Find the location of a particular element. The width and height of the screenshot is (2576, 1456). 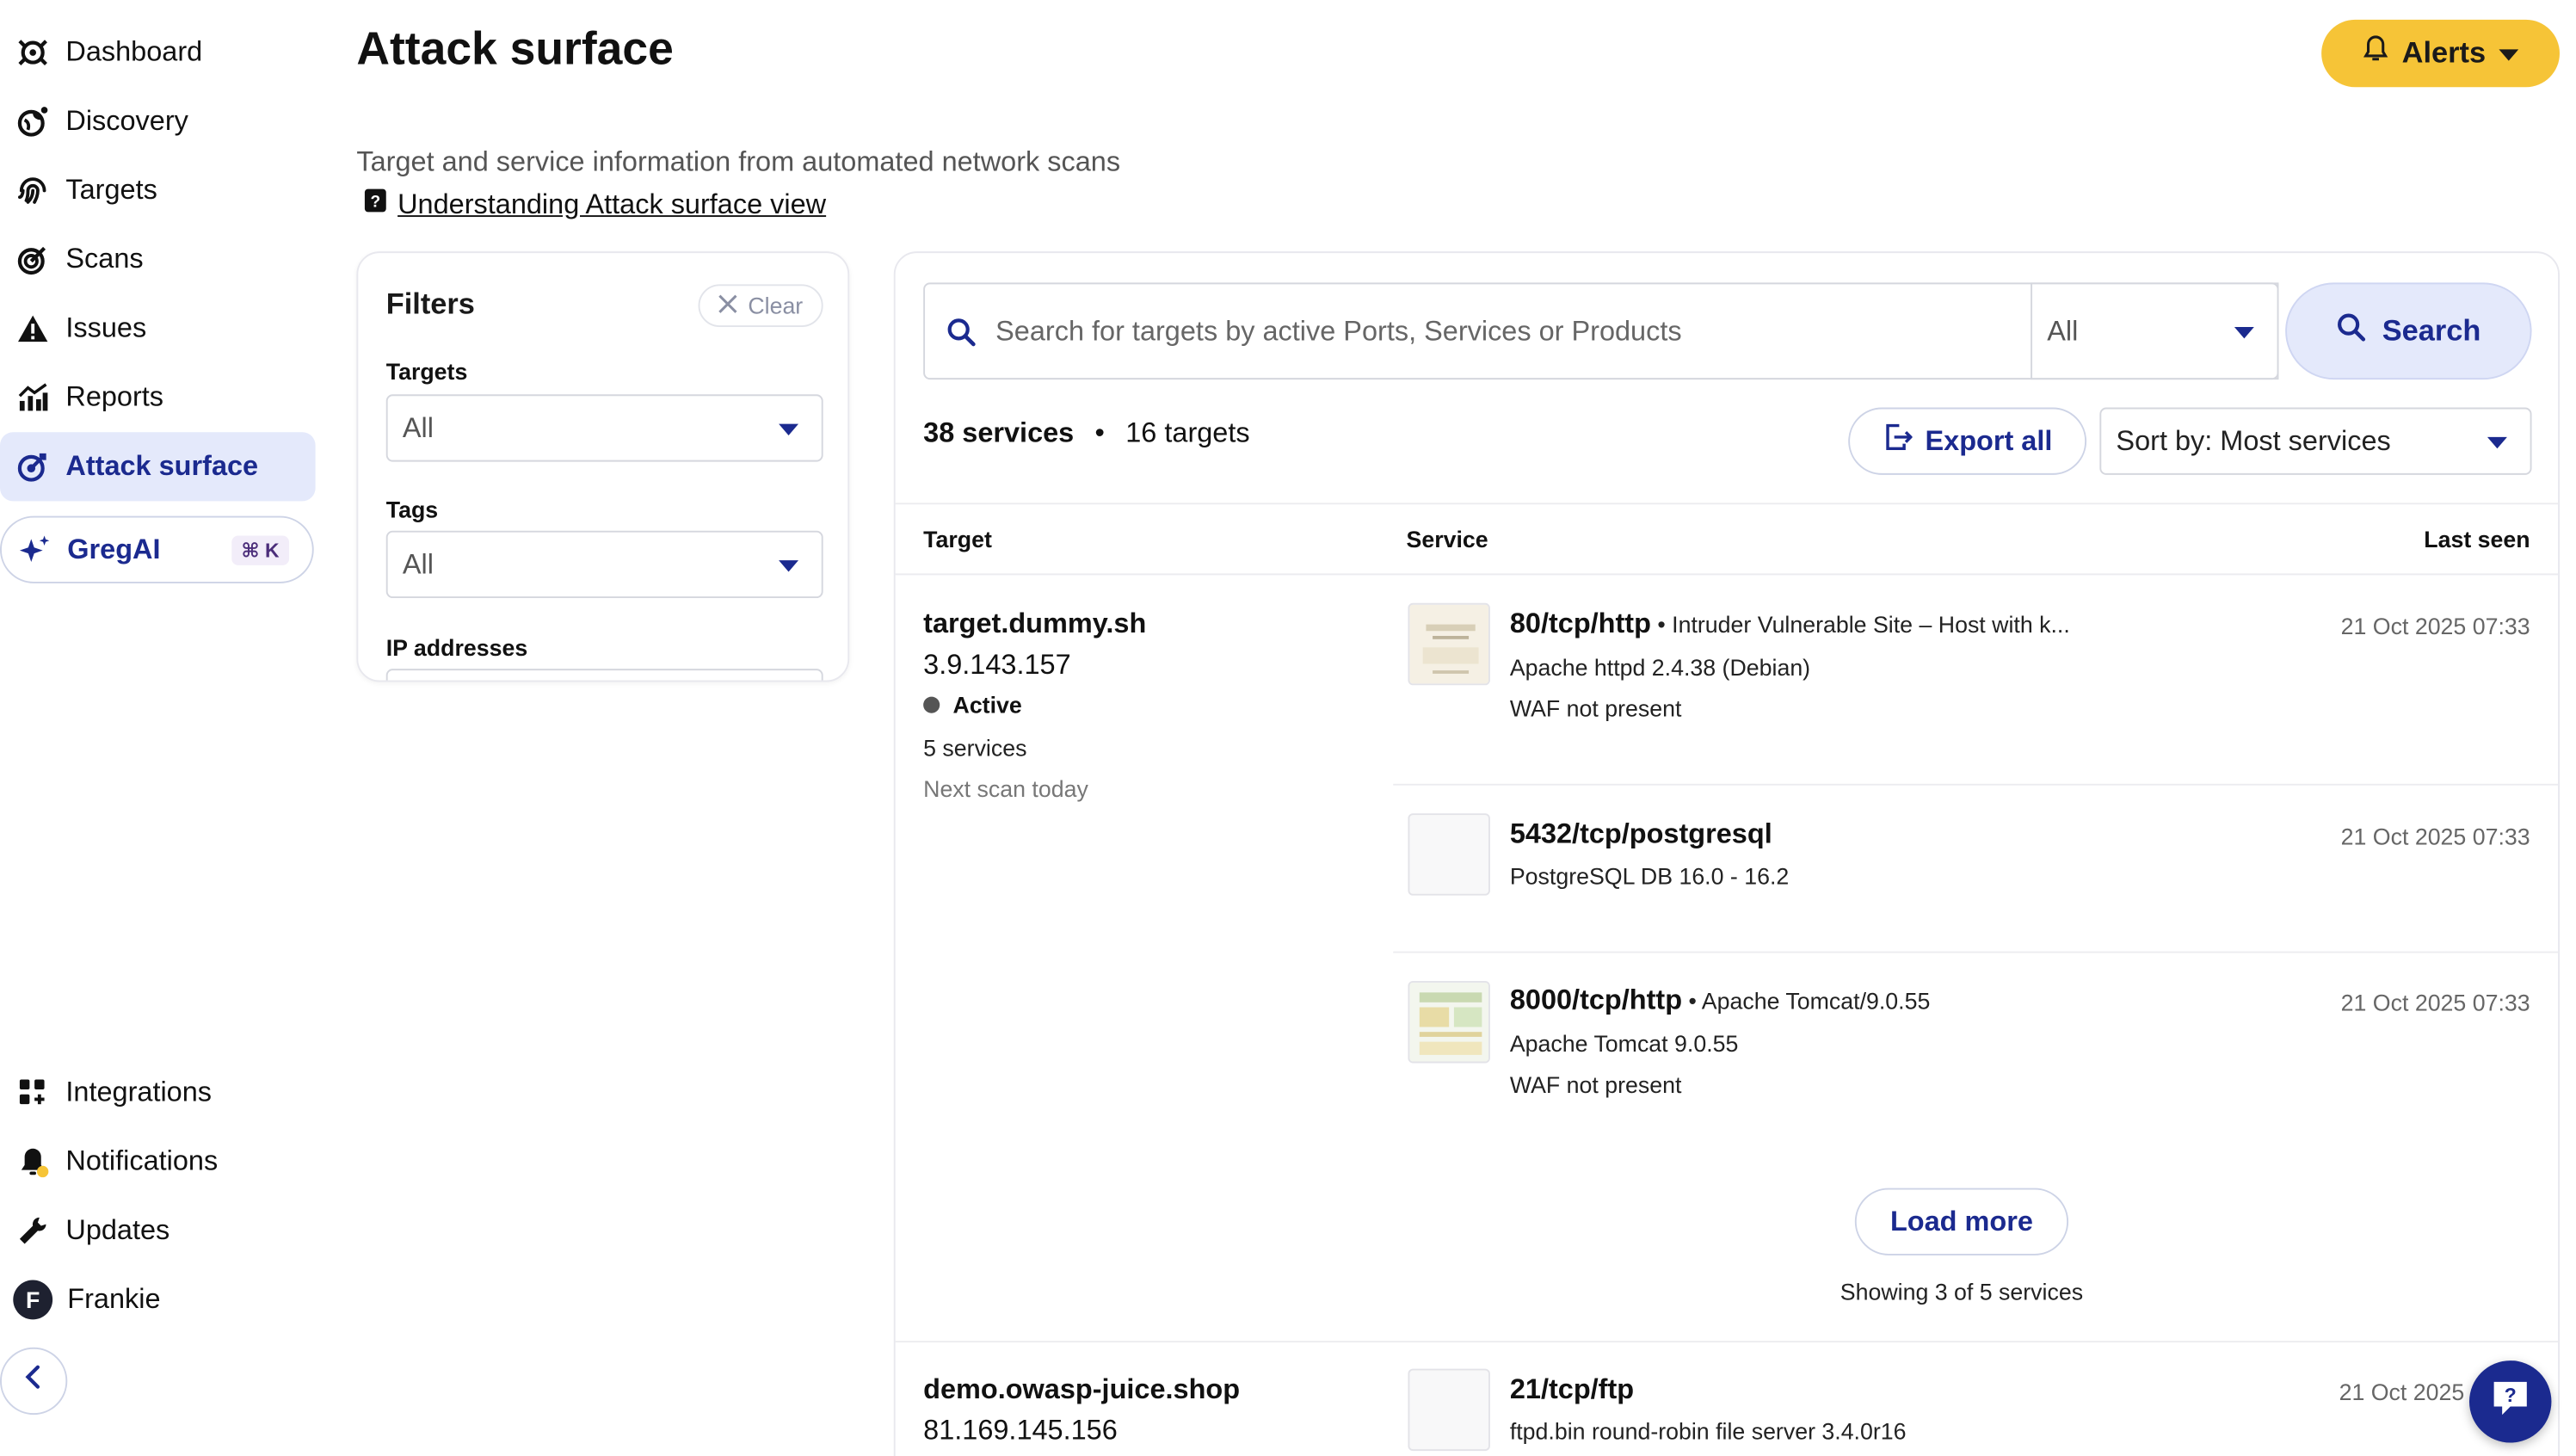

service-port-label: 21/tcp/ftp is located at coordinates (1572, 1389).